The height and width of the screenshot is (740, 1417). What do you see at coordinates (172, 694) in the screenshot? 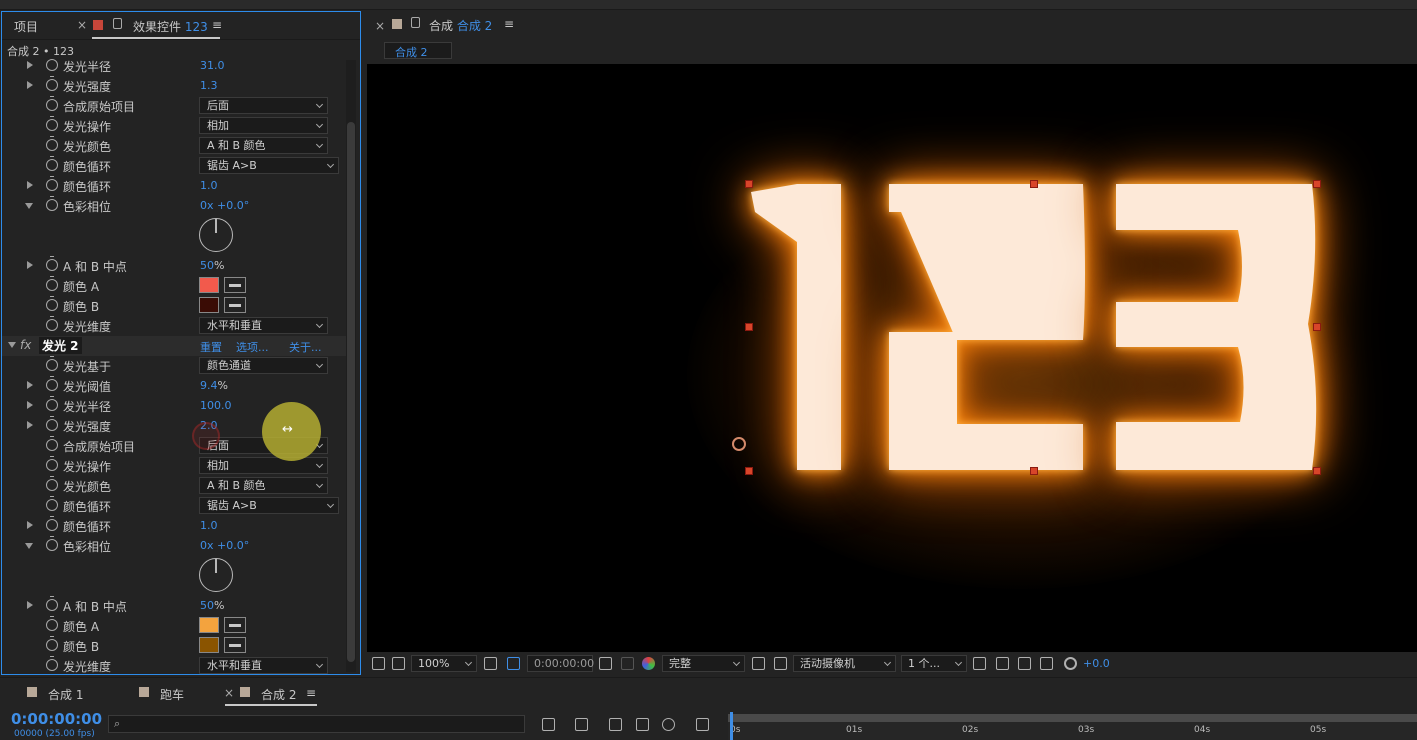
I see `timeline-tab-race-car: 跑车` at bounding box center [172, 694].